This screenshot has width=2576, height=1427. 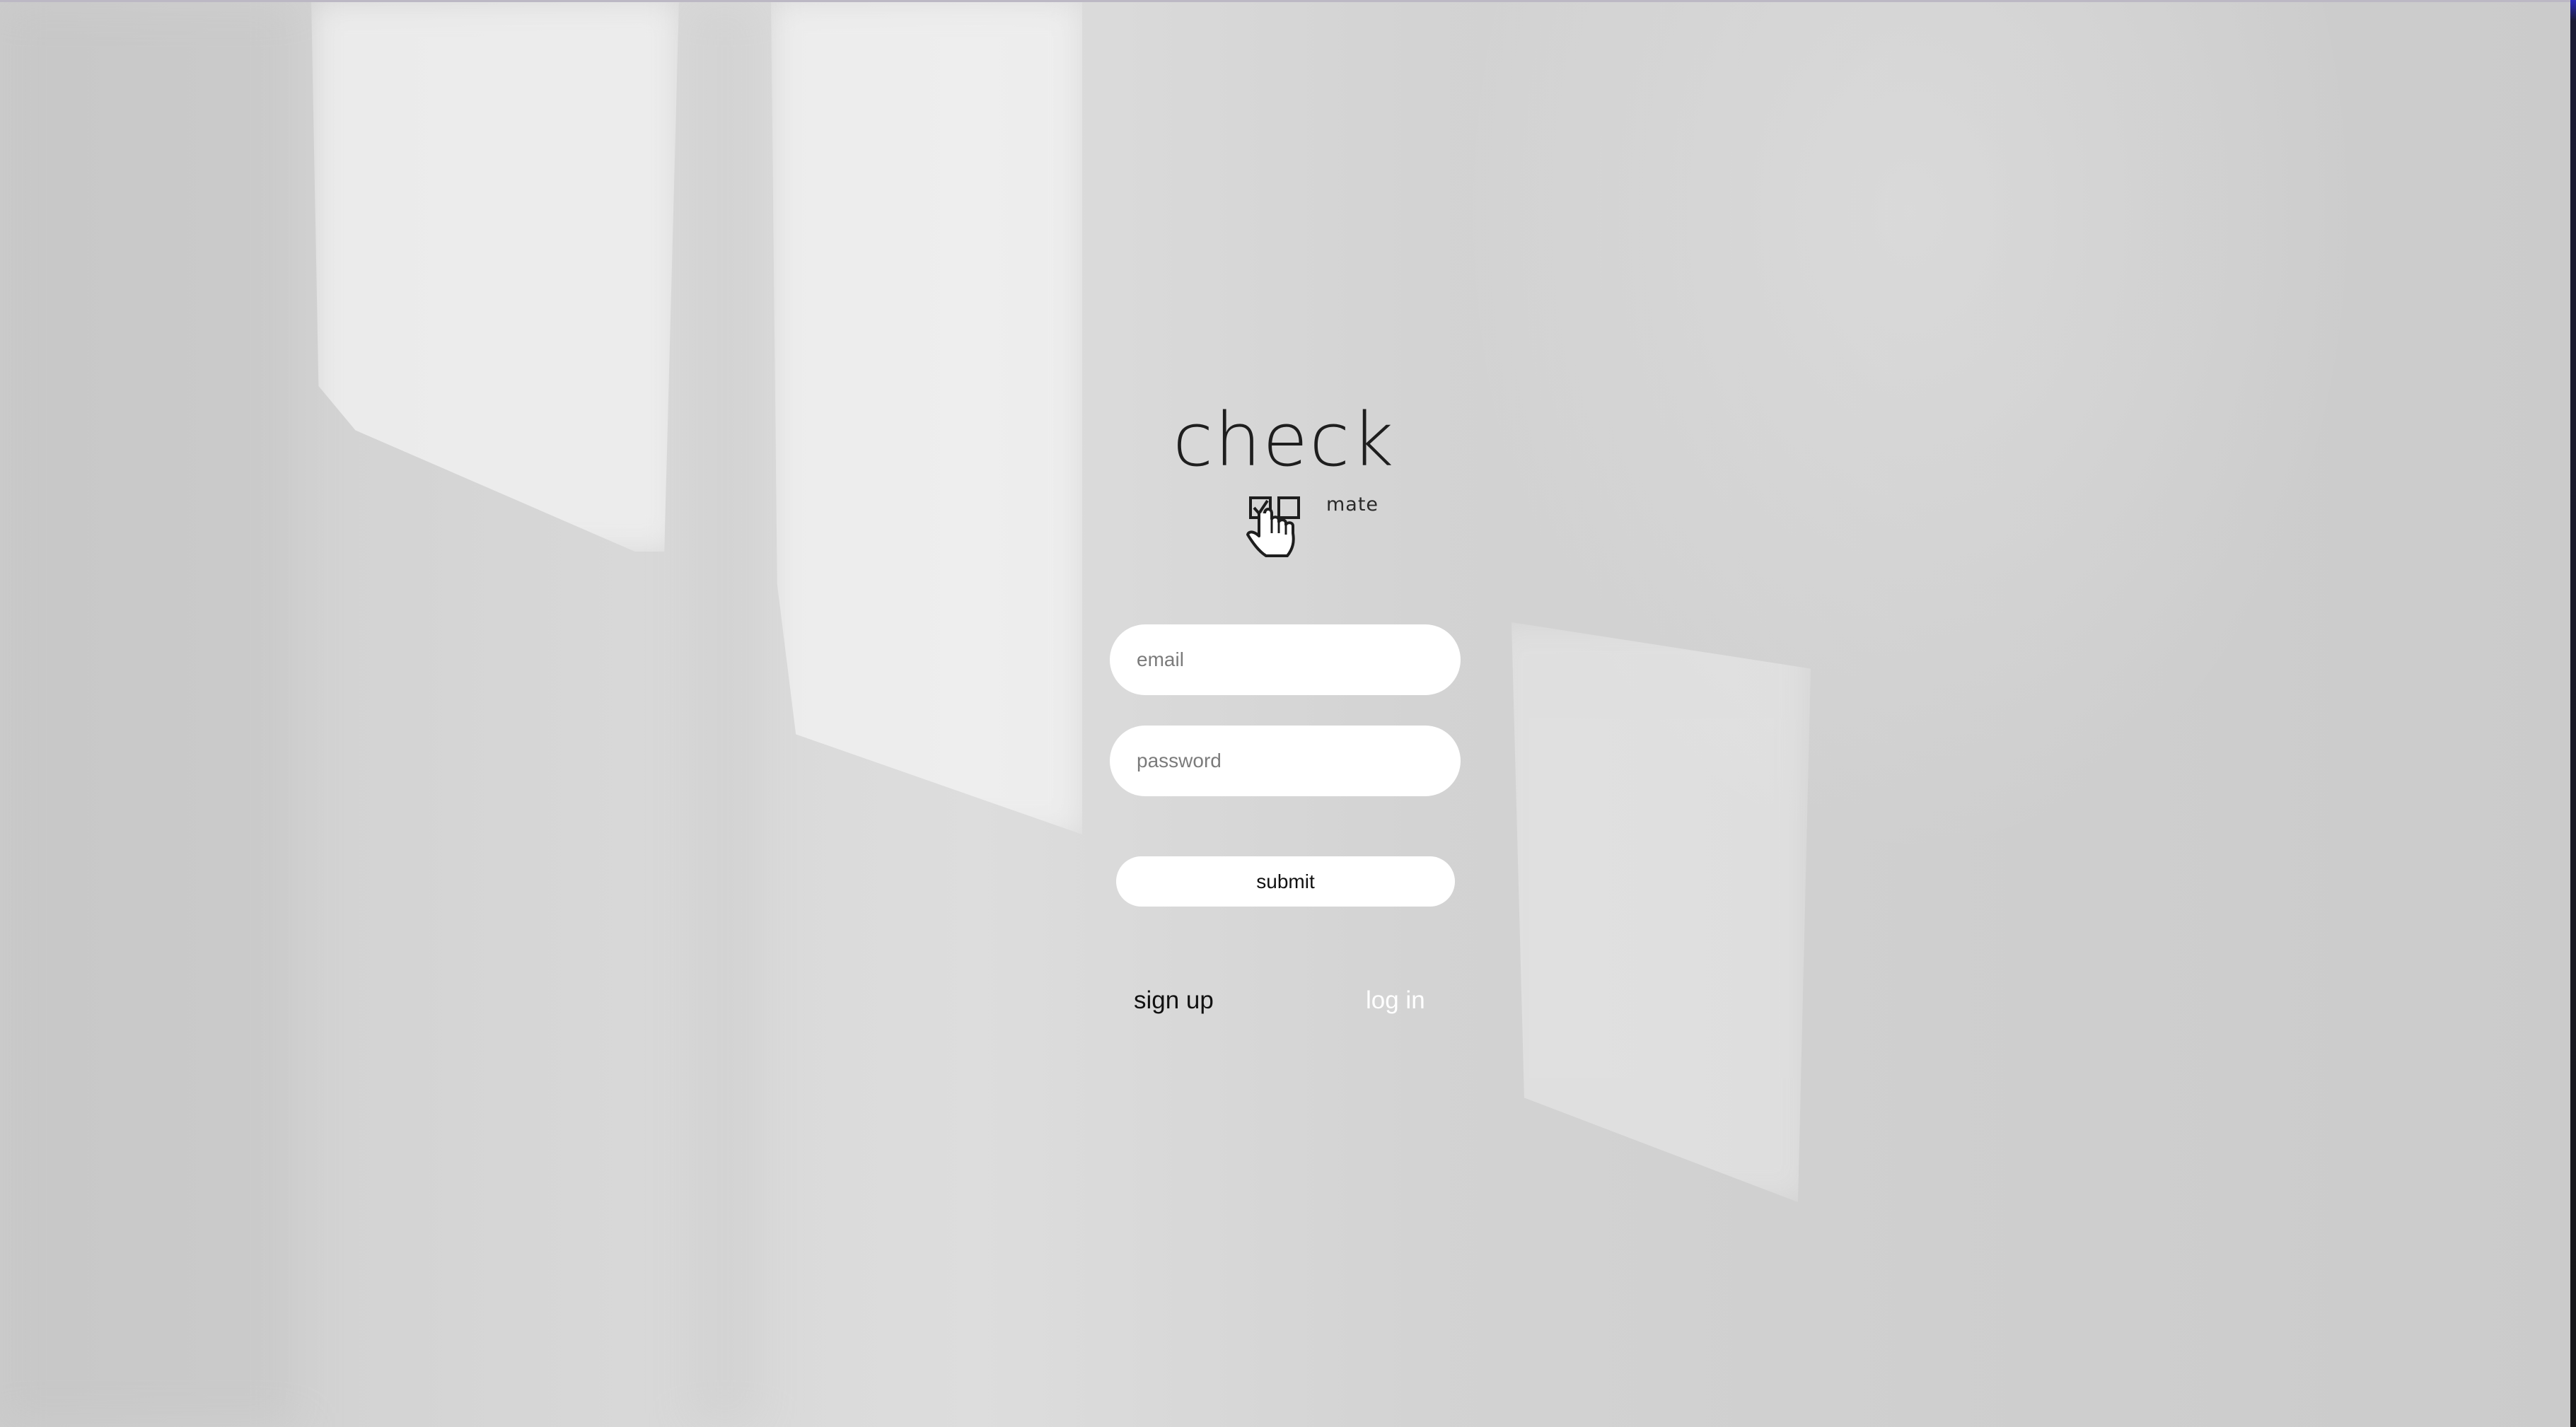 What do you see at coordinates (1285, 881) in the screenshot?
I see `submit-button: submit` at bounding box center [1285, 881].